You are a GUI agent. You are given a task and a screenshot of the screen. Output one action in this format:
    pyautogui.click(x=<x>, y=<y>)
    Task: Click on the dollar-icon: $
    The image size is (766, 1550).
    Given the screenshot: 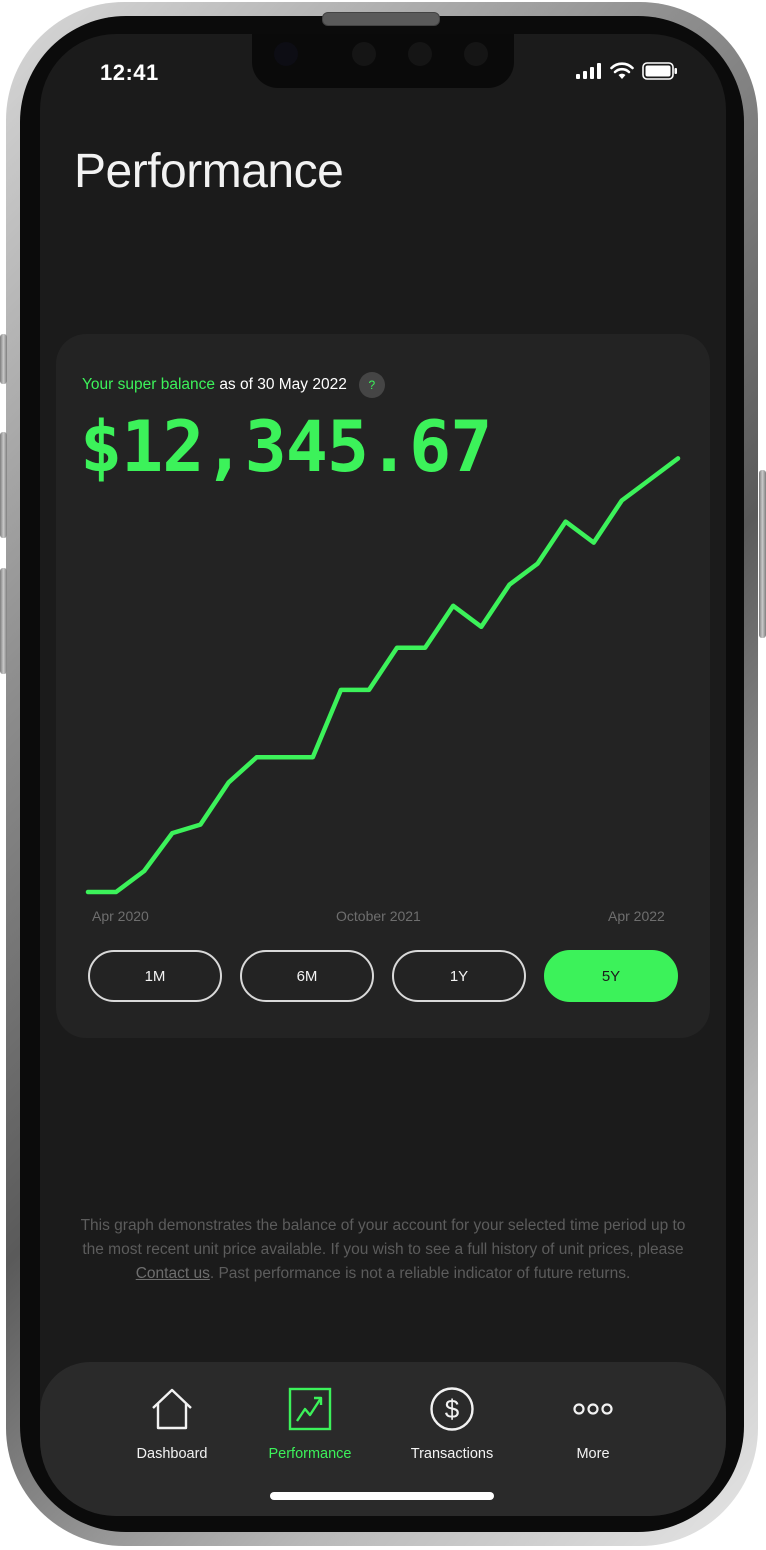 What is the action you would take?
    pyautogui.click(x=452, y=1409)
    